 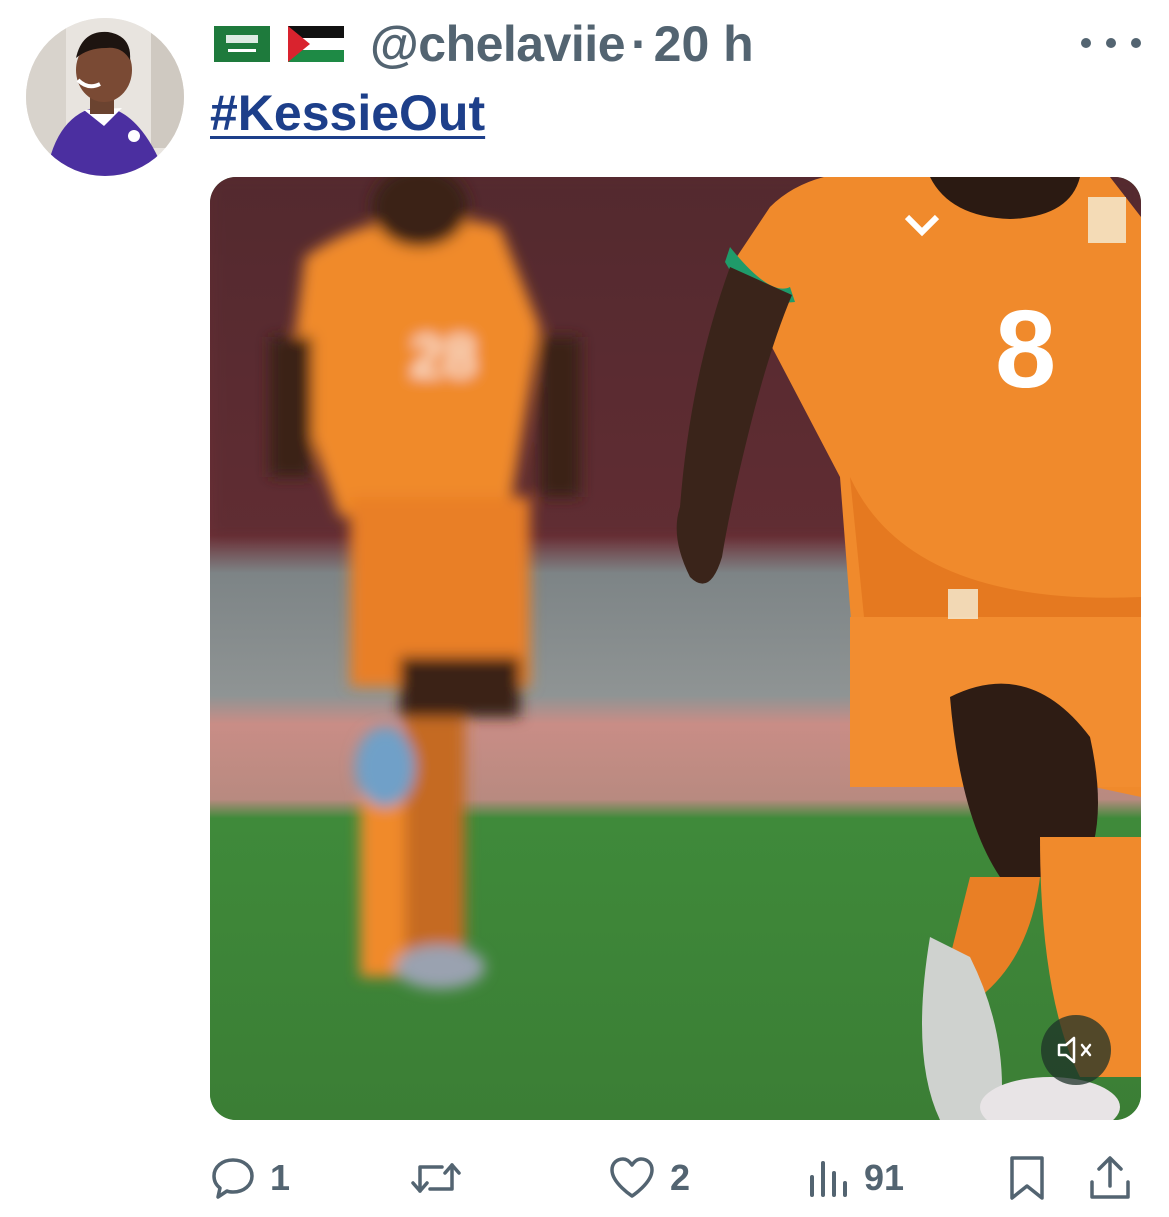 What do you see at coordinates (233, 1178) in the screenshot?
I see `reply-icon` at bounding box center [233, 1178].